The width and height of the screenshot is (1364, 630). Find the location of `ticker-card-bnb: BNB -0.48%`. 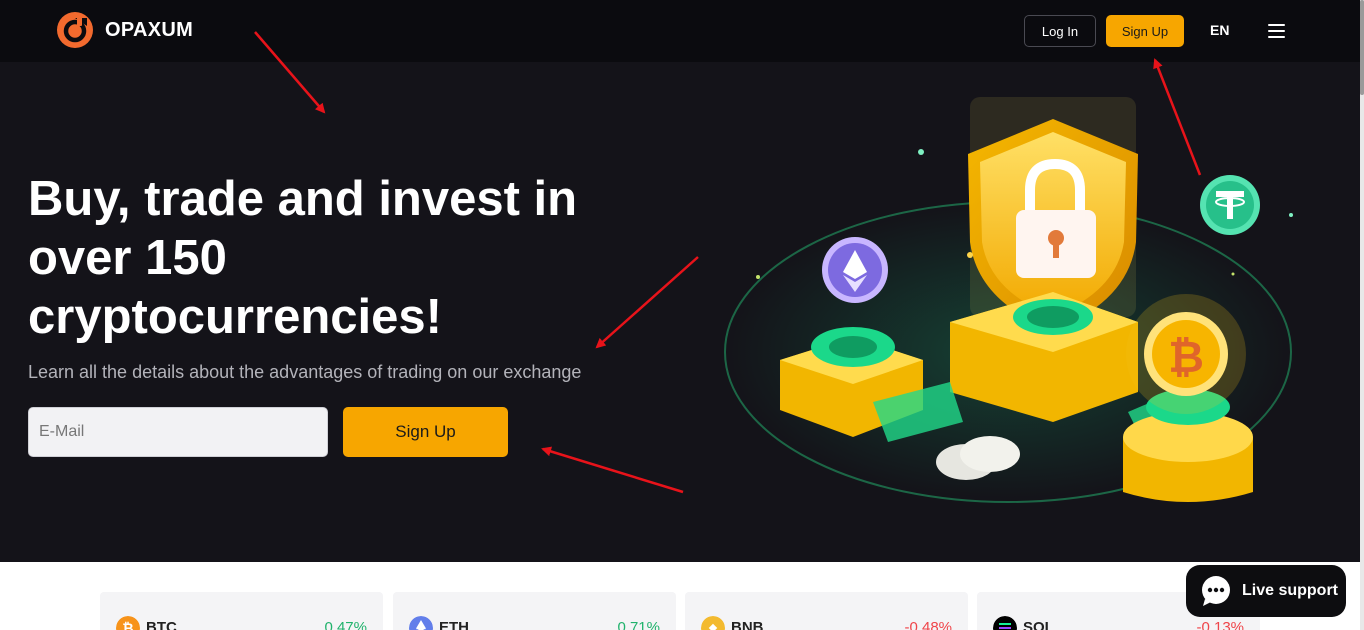

ticker-card-bnb: BNB -0.48% is located at coordinates (826, 611).